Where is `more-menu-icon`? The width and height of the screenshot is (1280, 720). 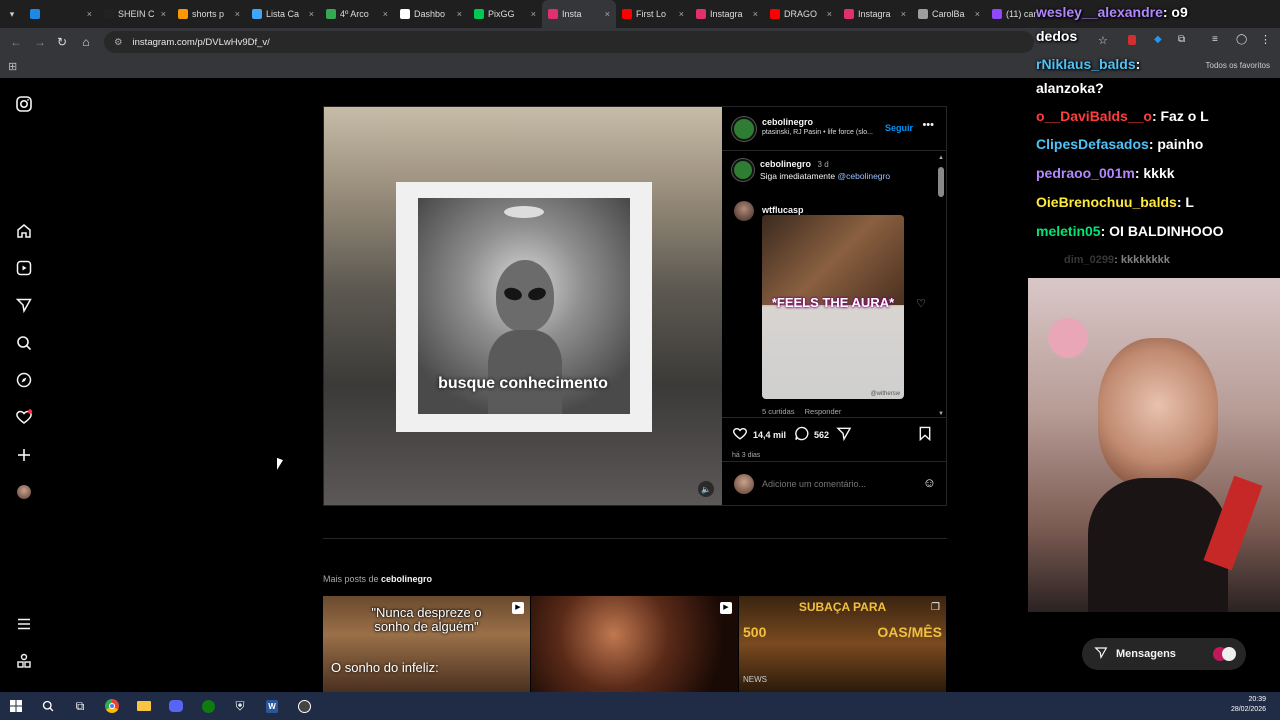 more-menu-icon is located at coordinates (24, 624).